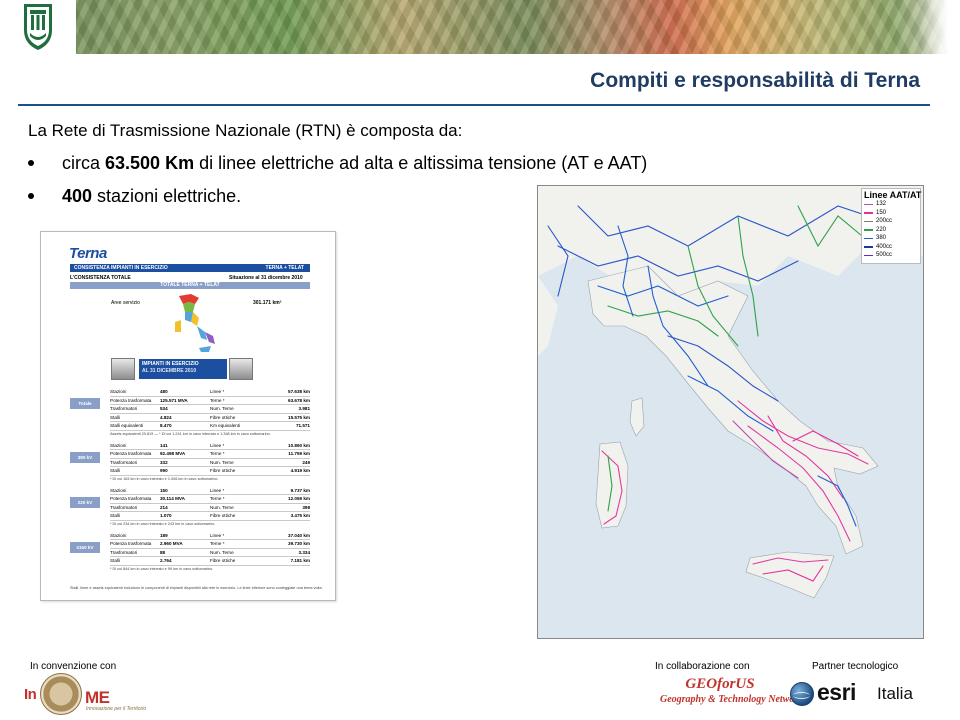 The image size is (960, 720). What do you see at coordinates (891, 204) in the screenshot?
I see `legend-item: 132` at bounding box center [891, 204].